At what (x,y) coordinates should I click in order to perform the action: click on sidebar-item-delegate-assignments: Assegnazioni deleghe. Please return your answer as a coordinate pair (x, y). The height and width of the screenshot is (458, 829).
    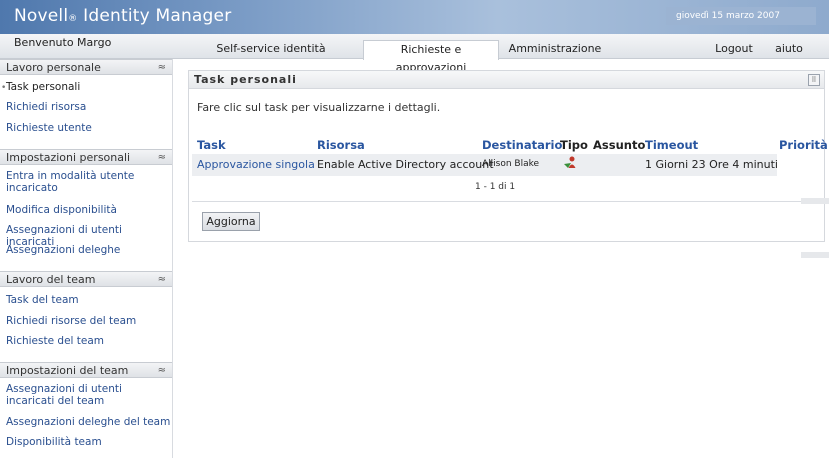
    Looking at the image, I should click on (88, 250).